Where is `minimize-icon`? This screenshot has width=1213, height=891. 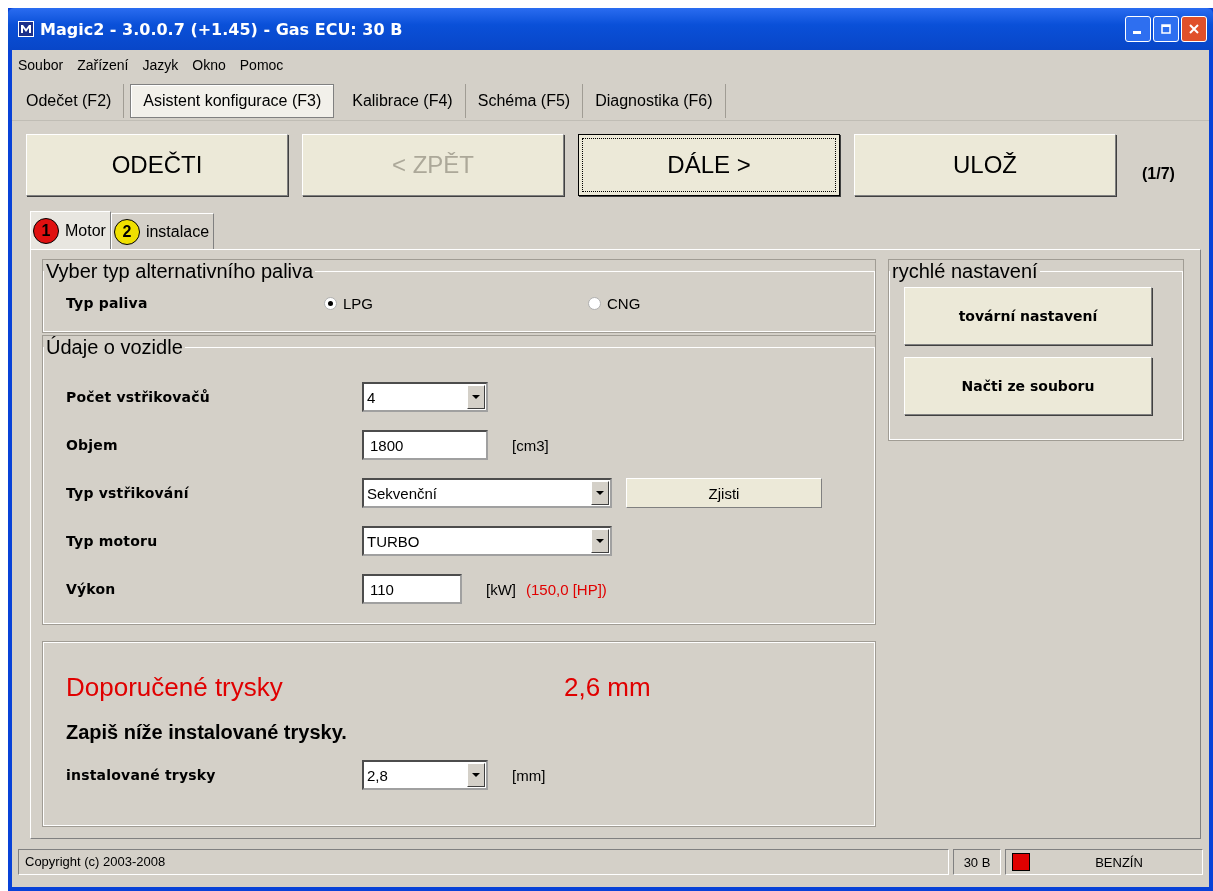
minimize-icon is located at coordinates (1137, 32).